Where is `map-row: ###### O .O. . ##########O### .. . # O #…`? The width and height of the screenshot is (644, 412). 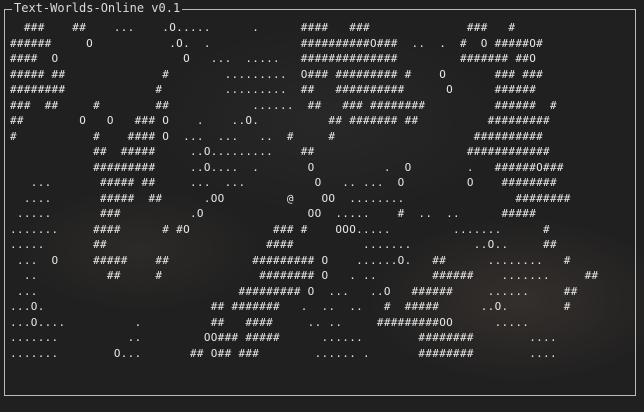
map-row: ###### O .O. . ##########O### .. . # O #… is located at coordinates (277, 43).